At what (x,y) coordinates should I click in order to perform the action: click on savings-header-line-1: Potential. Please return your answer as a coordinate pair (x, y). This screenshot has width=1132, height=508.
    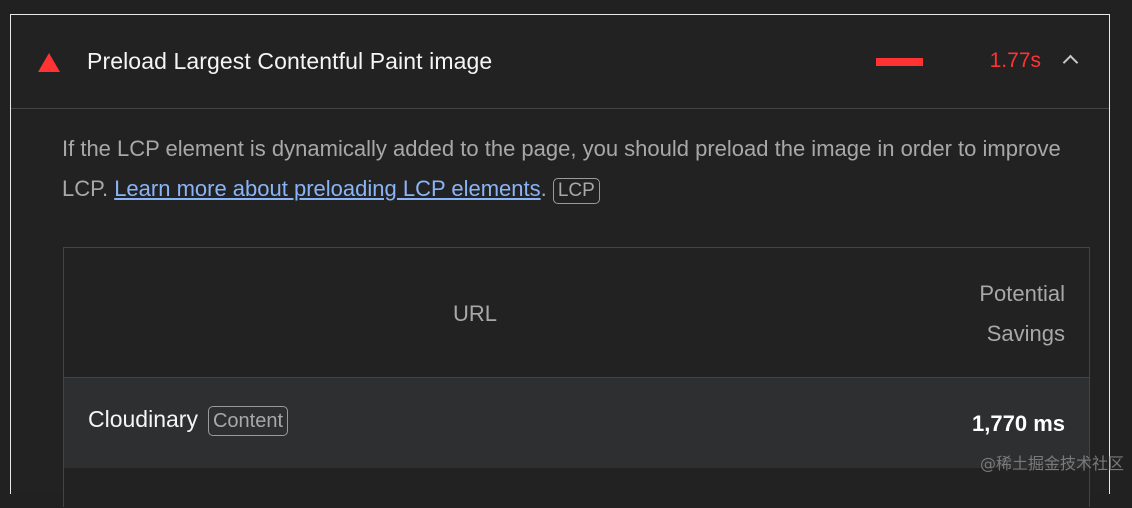
    Looking at the image, I should click on (1022, 293).